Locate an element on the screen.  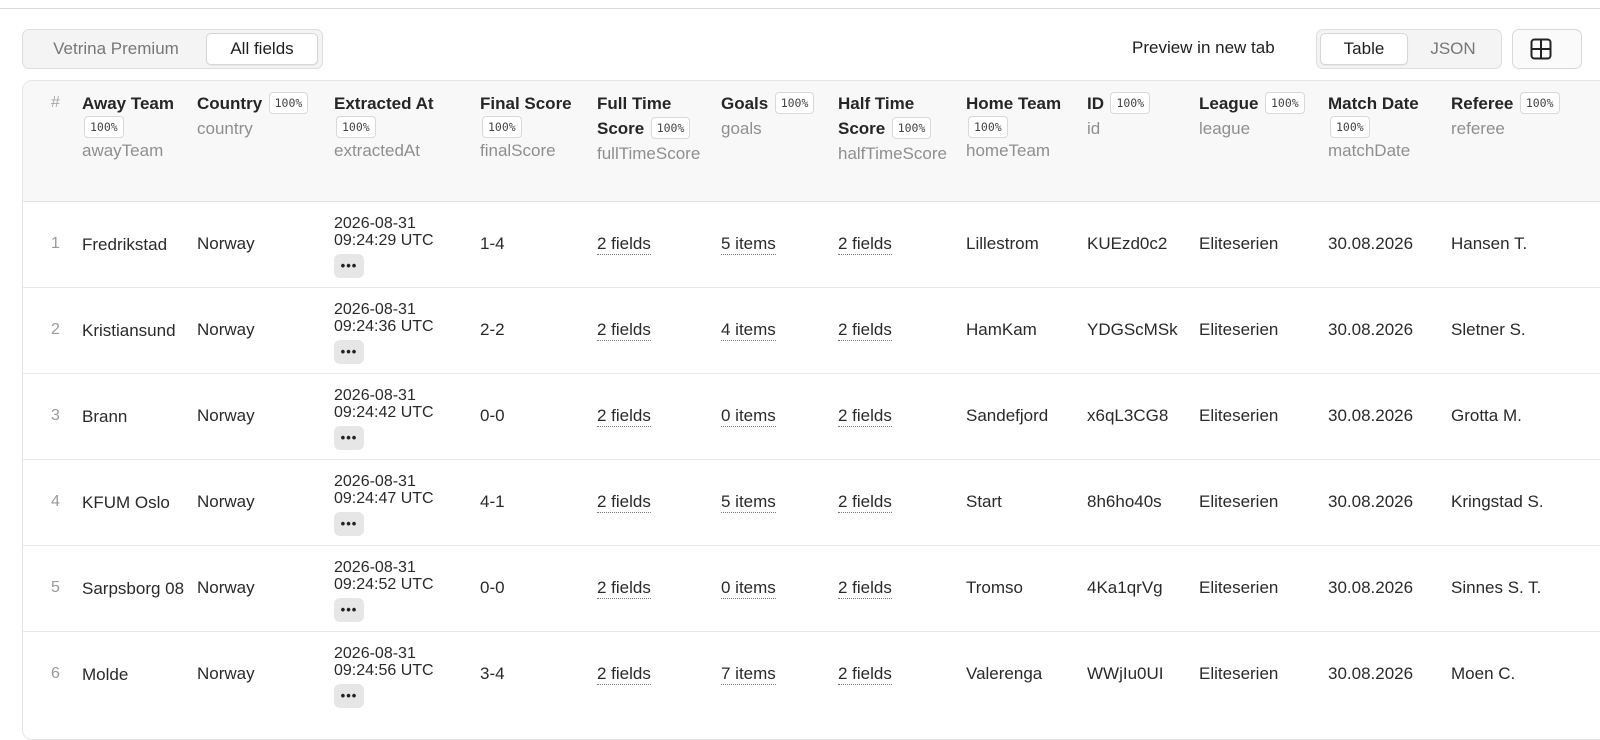
cell-home-team: HamKam is located at coordinates (1026, 330).